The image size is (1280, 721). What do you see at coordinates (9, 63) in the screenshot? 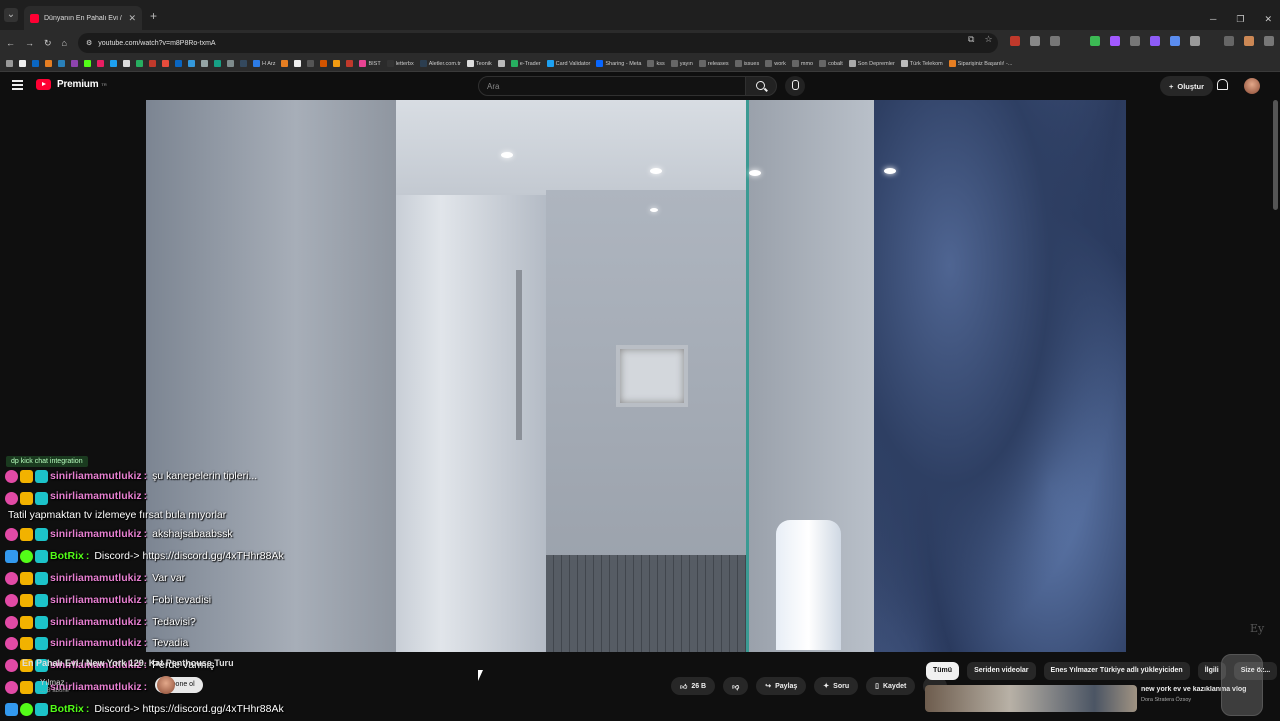
I see `apps-icon` at bounding box center [9, 63].